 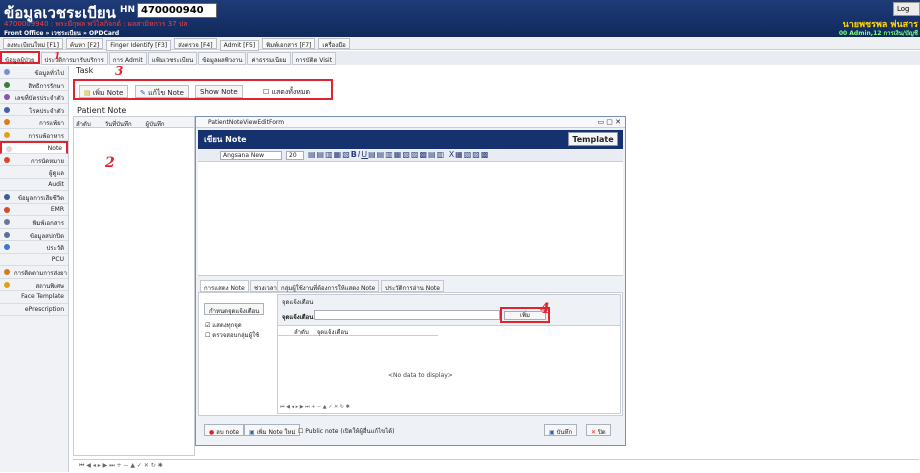 I want to click on show-all-points-checkbox: ☑ แสดงทุกจุด, so click(x=223, y=325).